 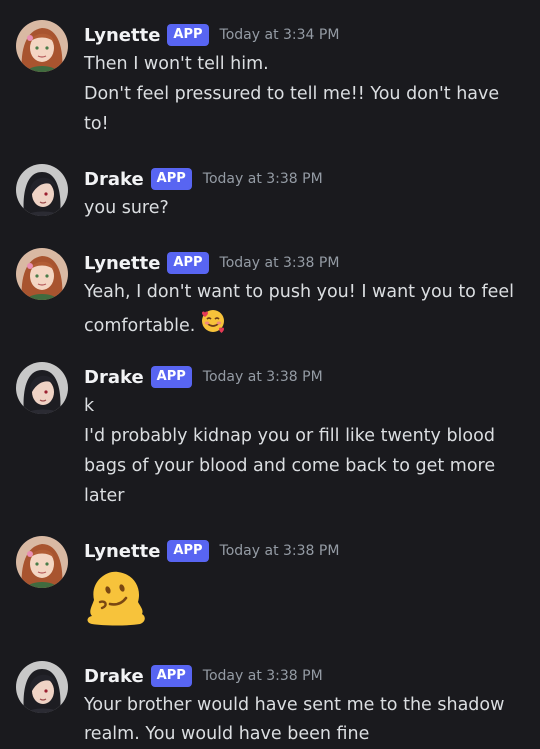 I want to click on timestamp: Today at 3:34 PM, so click(x=280, y=35).